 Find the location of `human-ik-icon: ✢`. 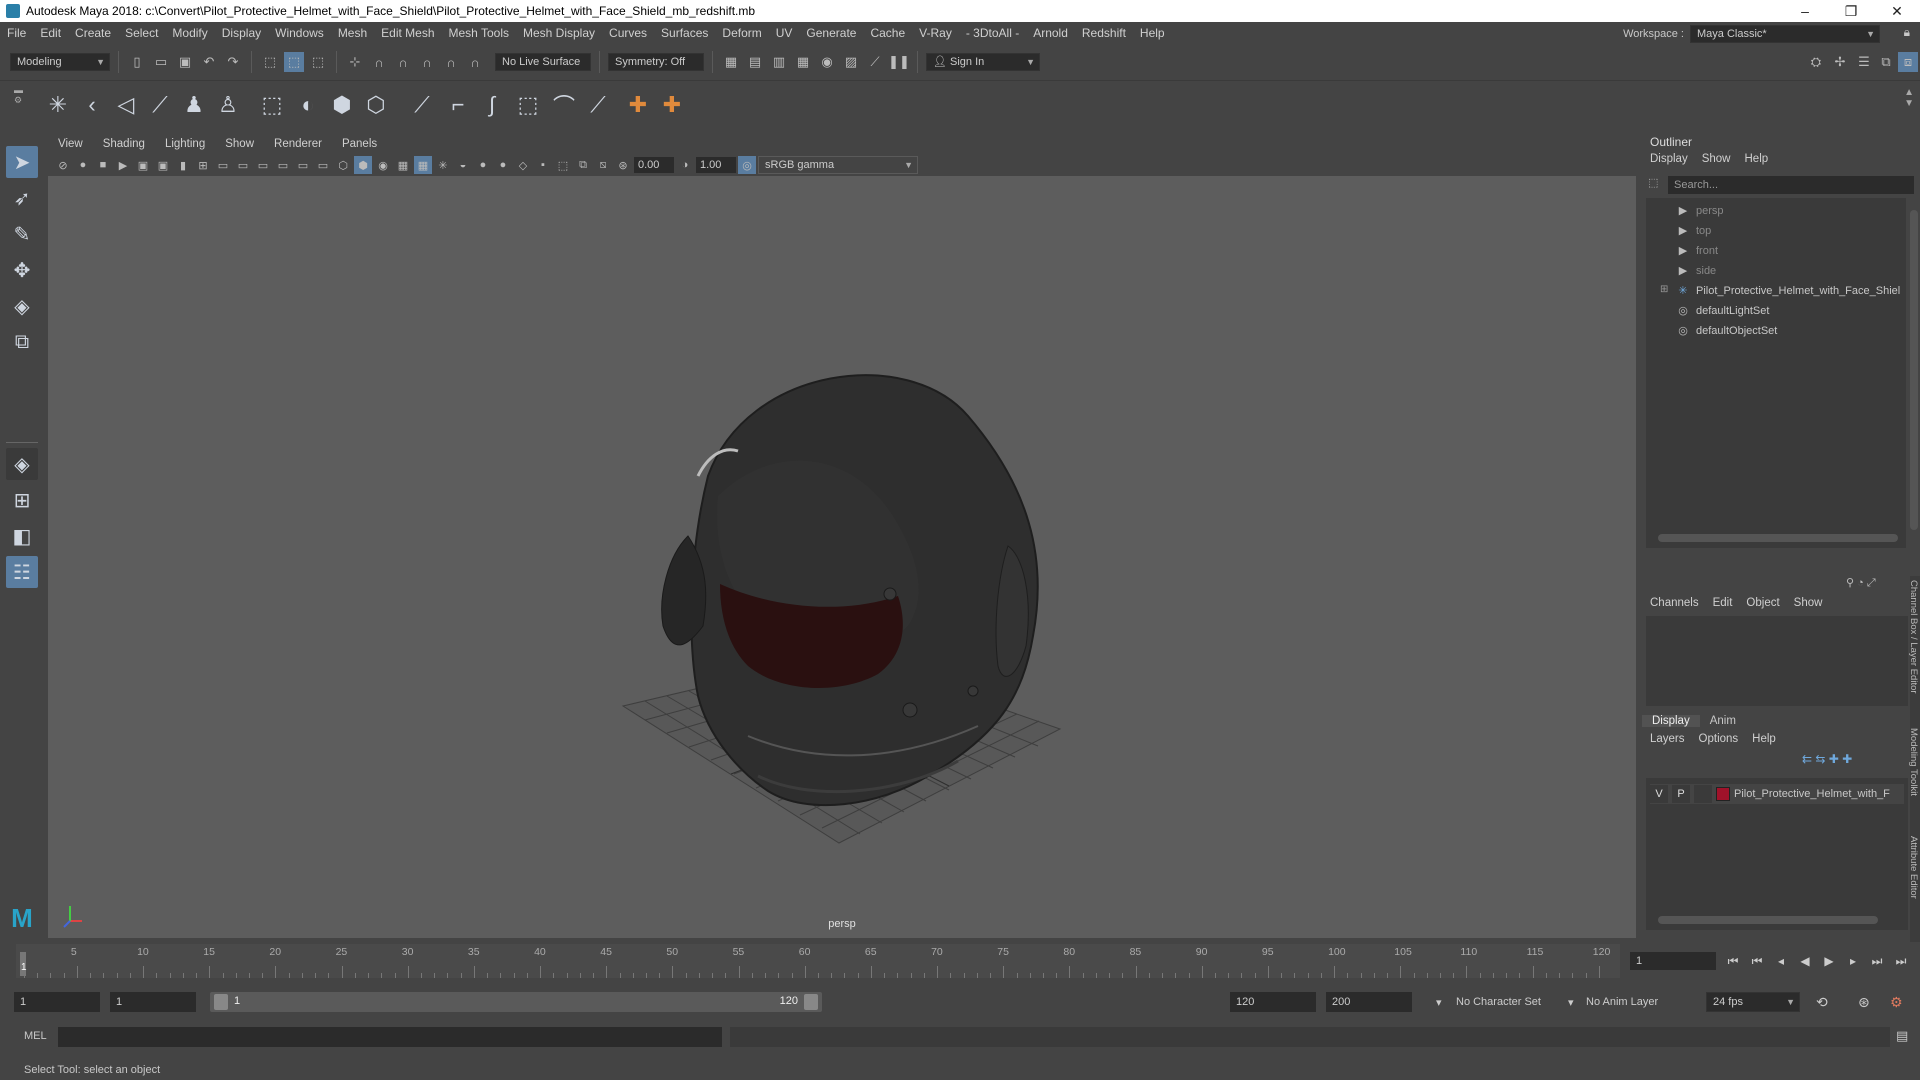

human-ik-icon: ✢ is located at coordinates (1840, 62).